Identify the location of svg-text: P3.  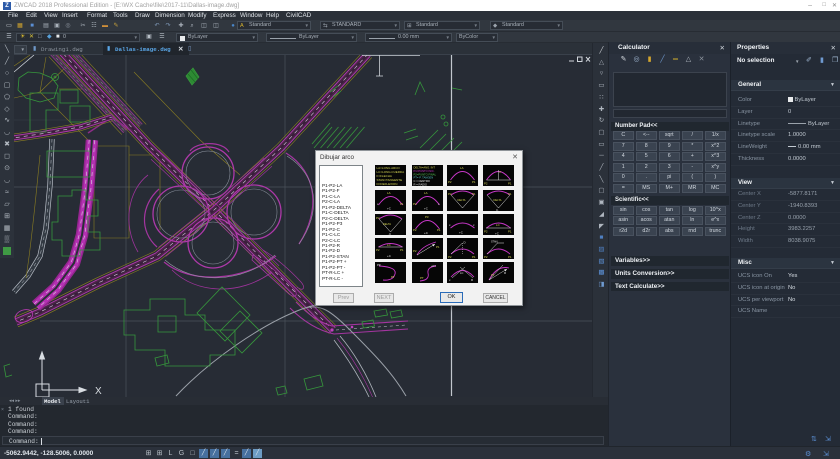
(427, 217).